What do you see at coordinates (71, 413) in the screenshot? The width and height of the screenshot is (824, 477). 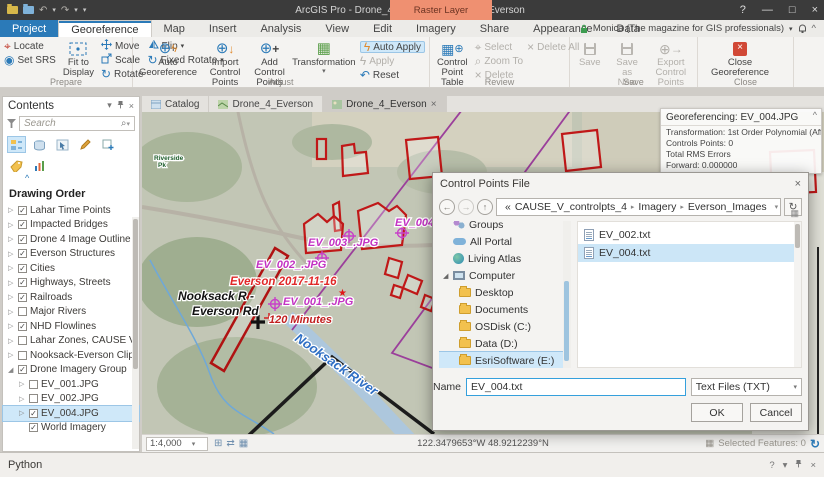 I see `layer-row-selected: ▷ ✓ EV_004.JPG` at bounding box center [71, 413].